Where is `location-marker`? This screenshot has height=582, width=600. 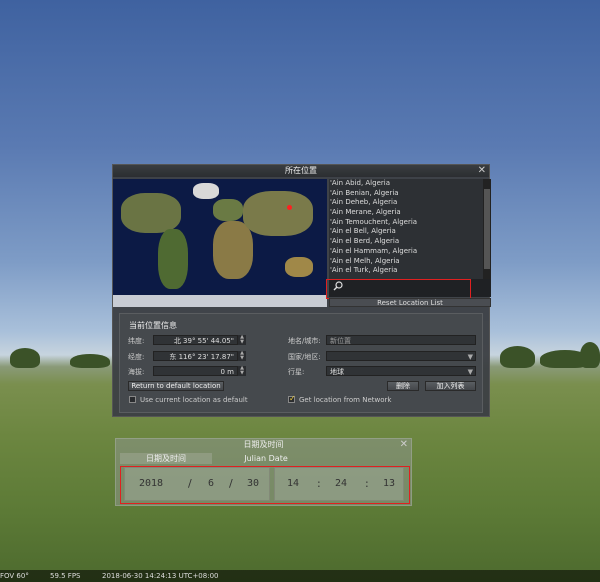
location-marker is located at coordinates (289, 207).